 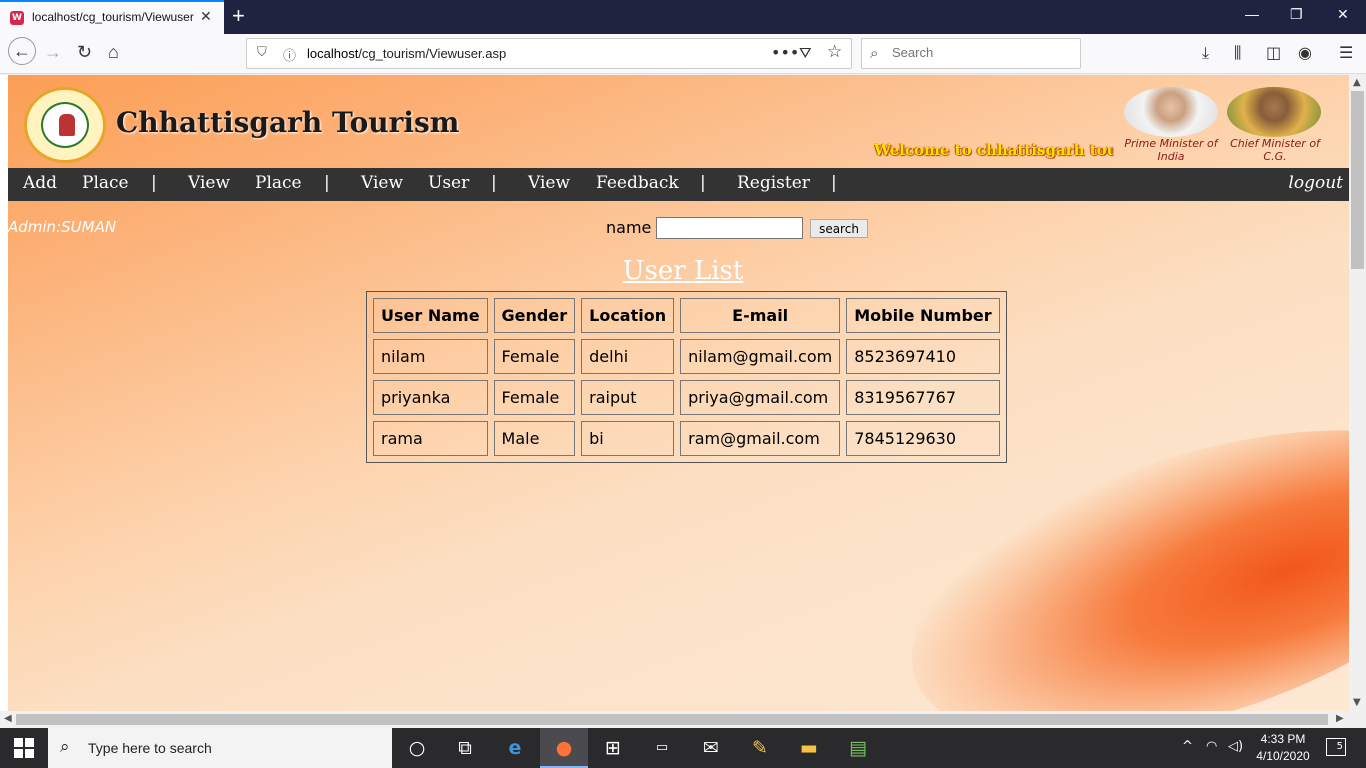 What do you see at coordinates (62, 227) in the screenshot?
I see `admin-label: Admin:SUMAN` at bounding box center [62, 227].